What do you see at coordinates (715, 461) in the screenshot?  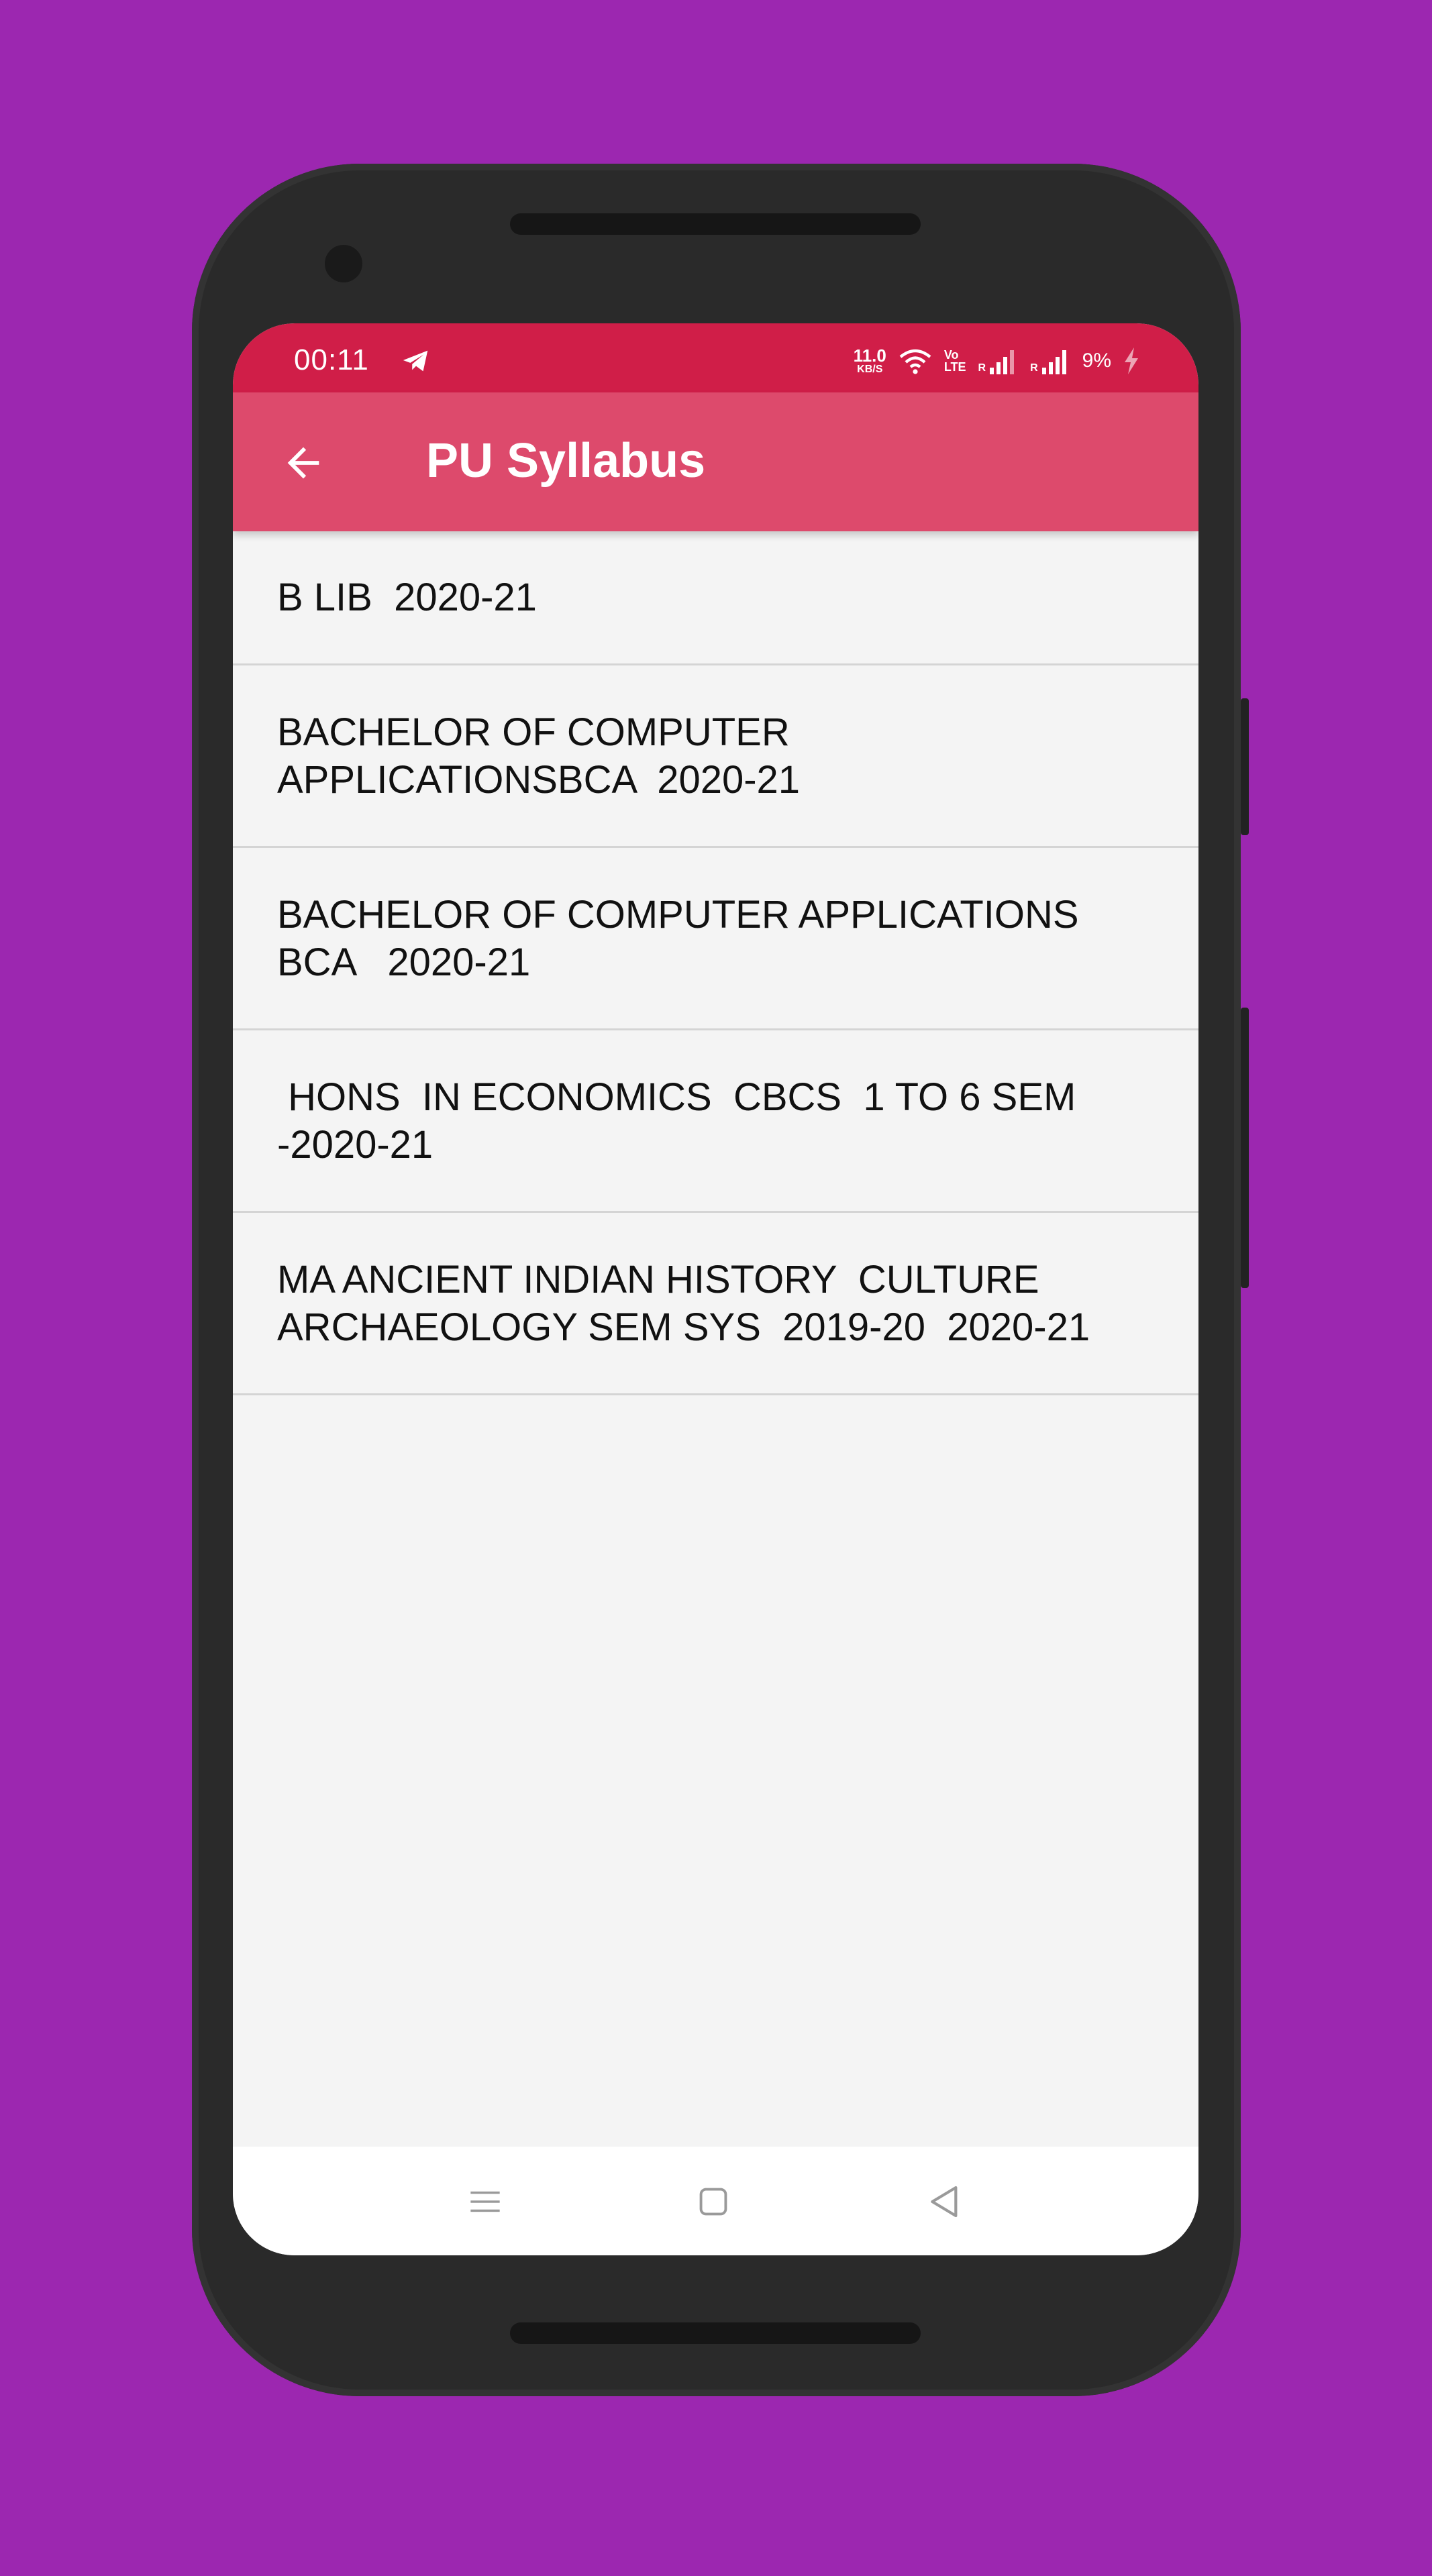 I see `app-bar: PU Syllabus` at bounding box center [715, 461].